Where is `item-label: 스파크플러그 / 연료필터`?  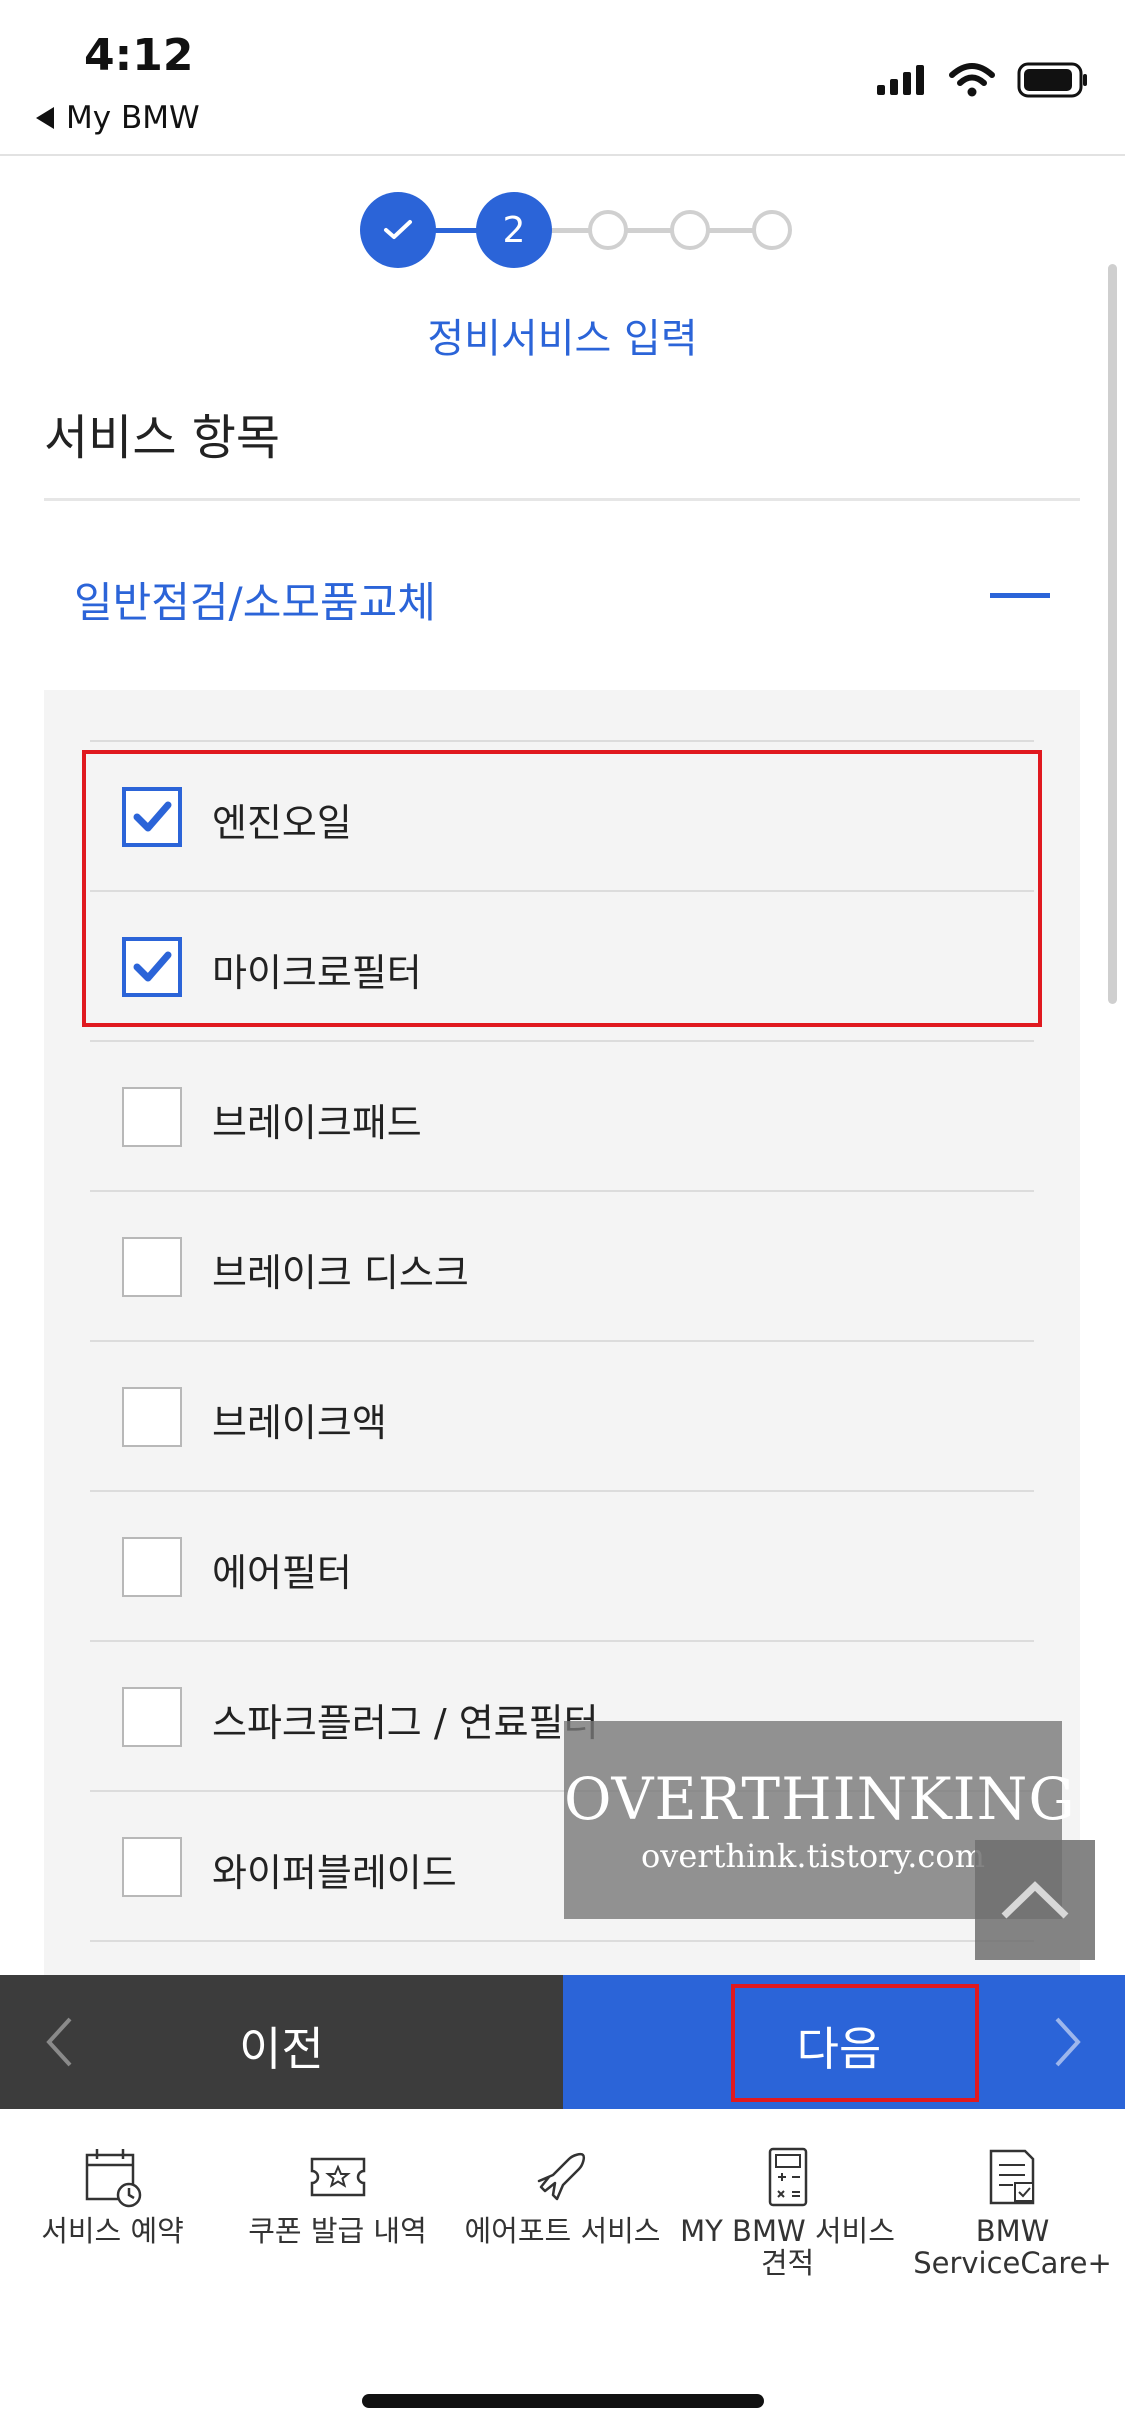 item-label: 스파크플러그 / 연료필터 is located at coordinates (405, 1723).